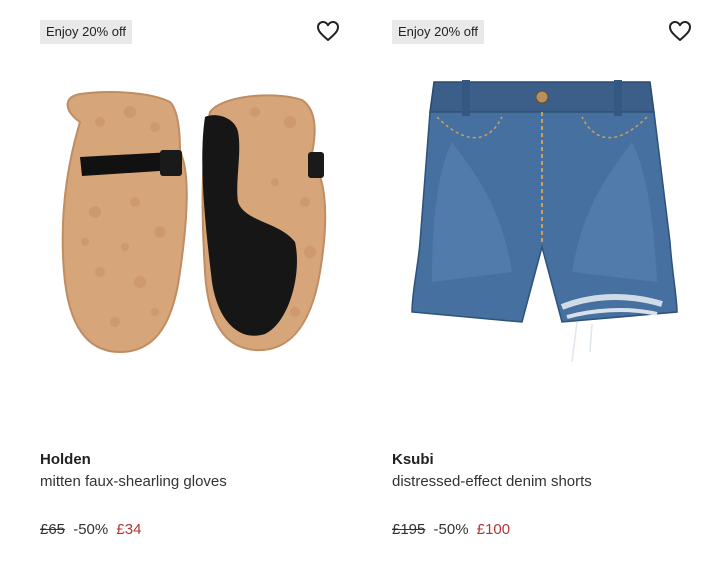 The width and height of the screenshot is (717, 563). Describe the element at coordinates (493, 529) in the screenshot. I see `sale-price: £100` at that location.